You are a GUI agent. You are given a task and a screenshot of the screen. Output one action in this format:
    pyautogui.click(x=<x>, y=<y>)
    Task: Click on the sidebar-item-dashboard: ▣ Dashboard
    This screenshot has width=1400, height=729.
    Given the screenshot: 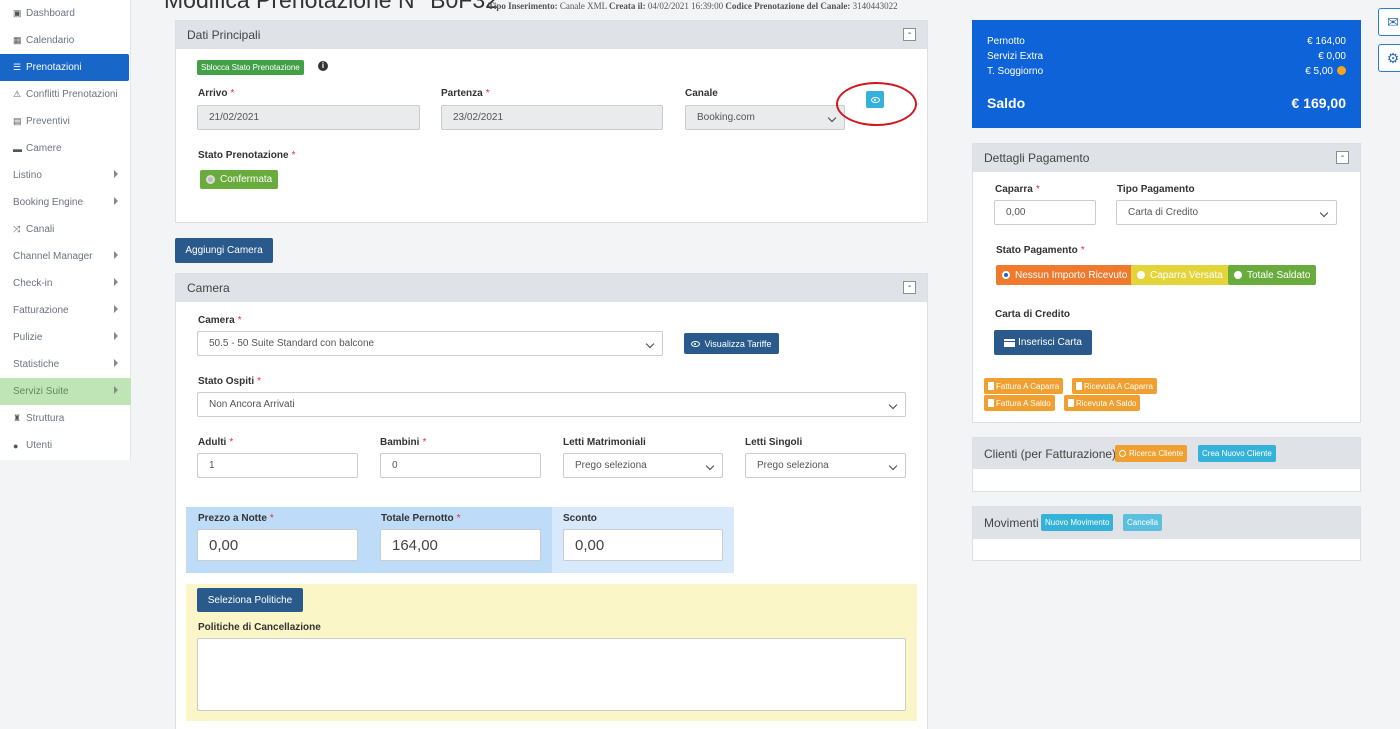 What is the action you would take?
    pyautogui.click(x=65, y=13)
    